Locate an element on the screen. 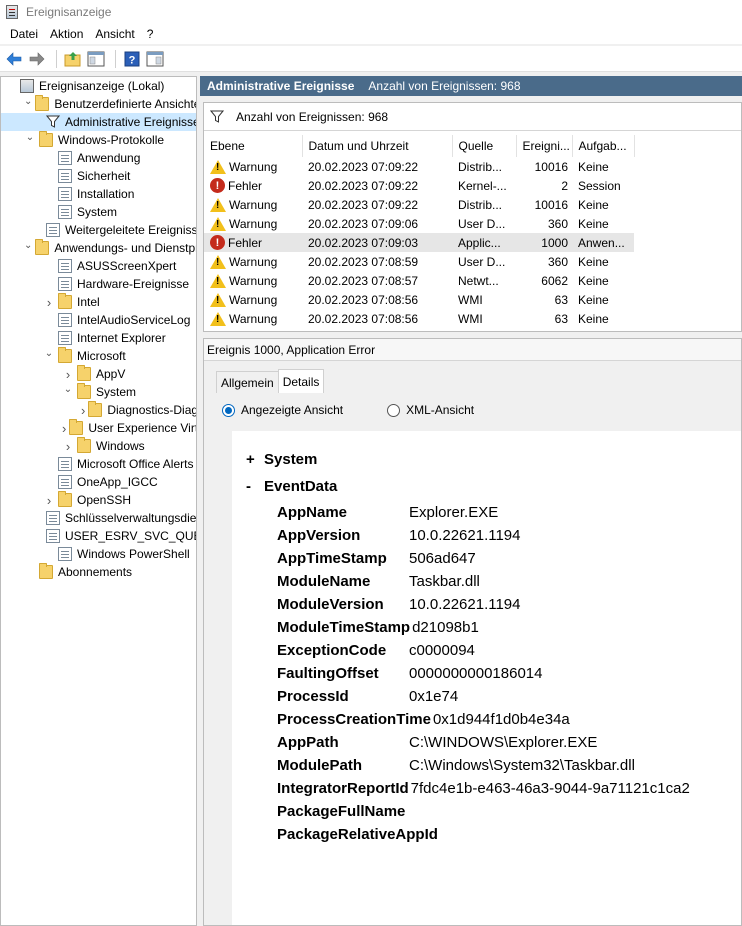 The width and height of the screenshot is (742, 926). event-viewer-icon is located at coordinates (12, 12).